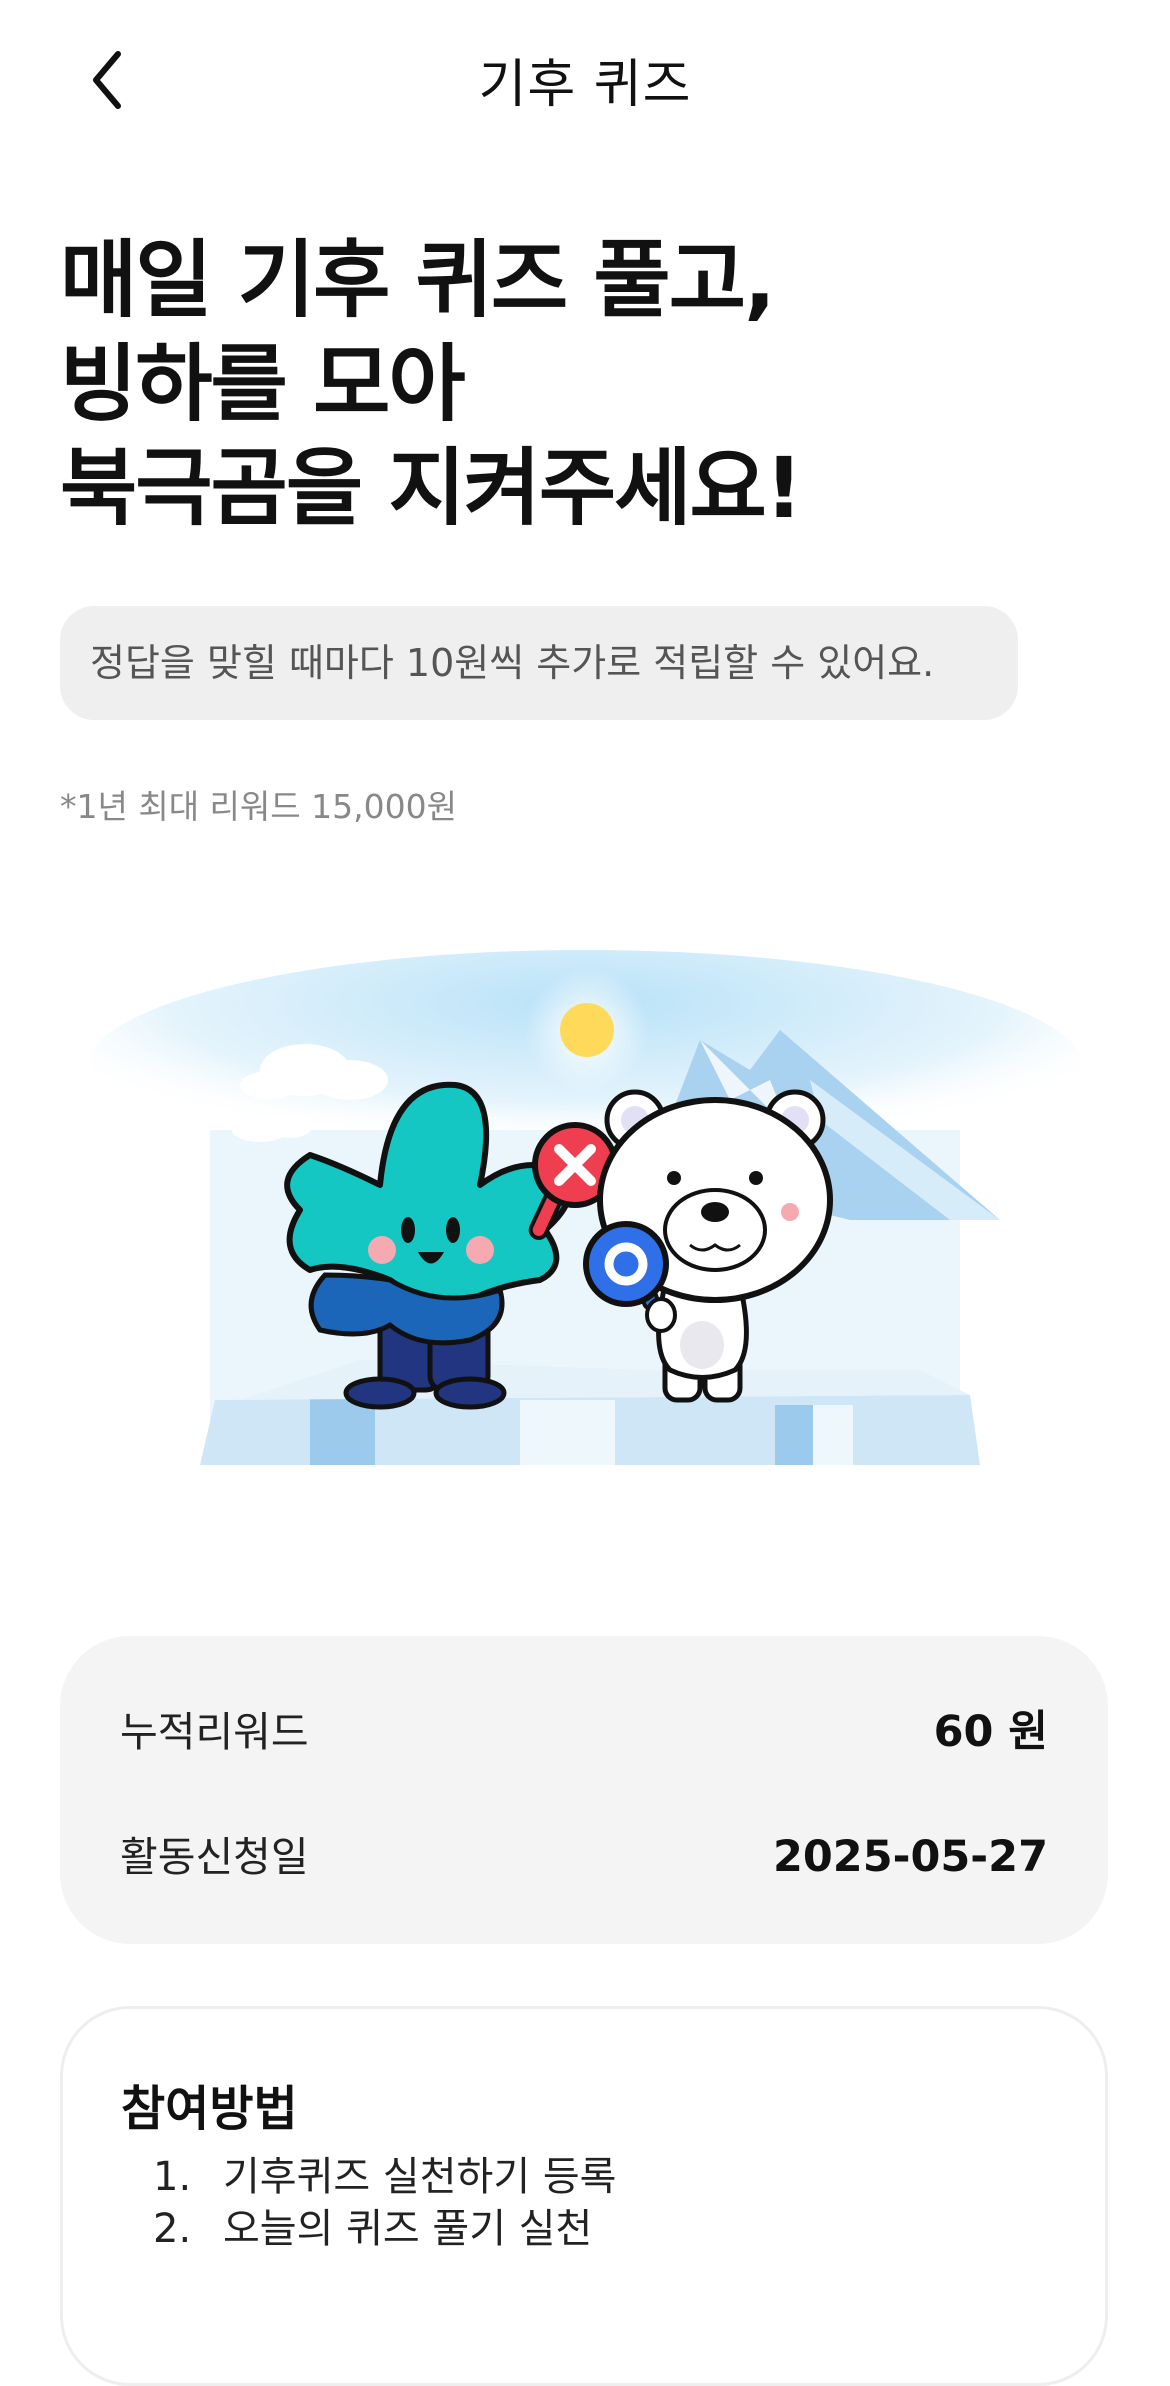 Image resolution: width=1170 pixels, height=2386 pixels. I want to click on how-to-participate-card: 참여방법 1. 기후퀴즈 실천하기 등록 2. 오늘의 퀴즈 풀기 실천, so click(584, 2196).